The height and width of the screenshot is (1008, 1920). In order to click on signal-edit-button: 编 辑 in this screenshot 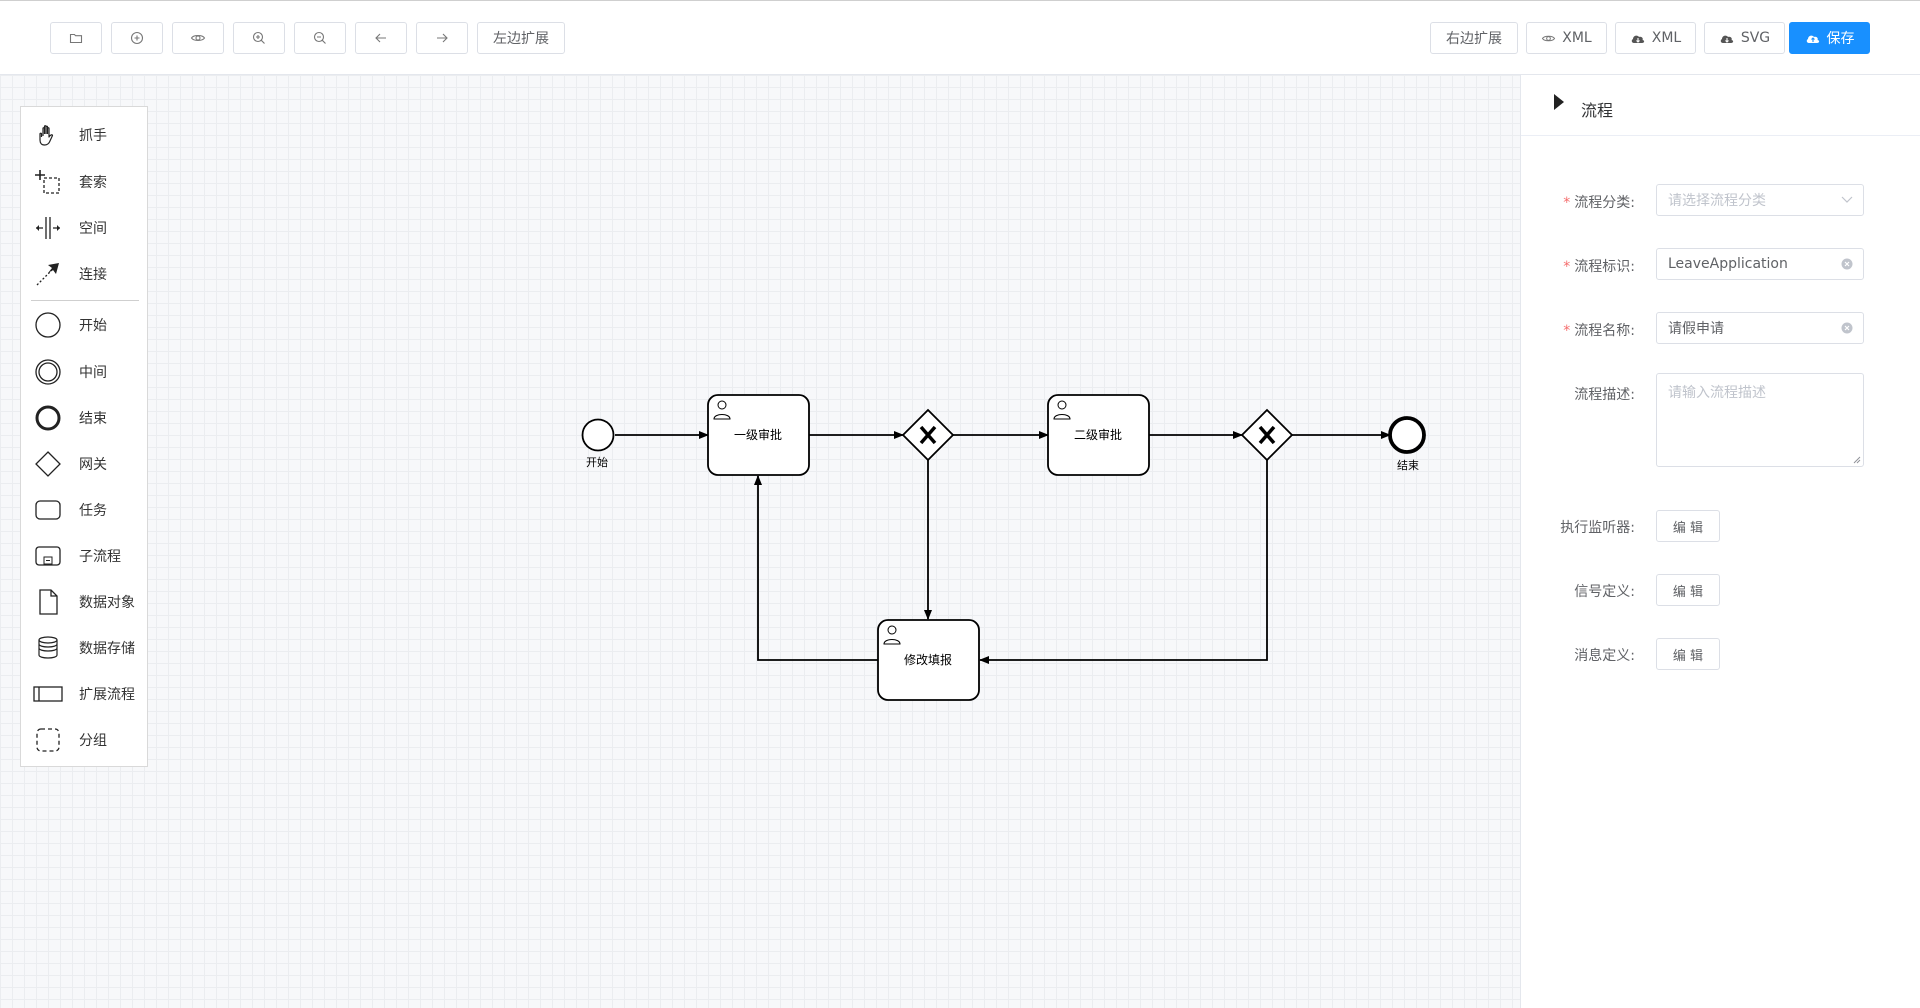, I will do `click(1688, 590)`.